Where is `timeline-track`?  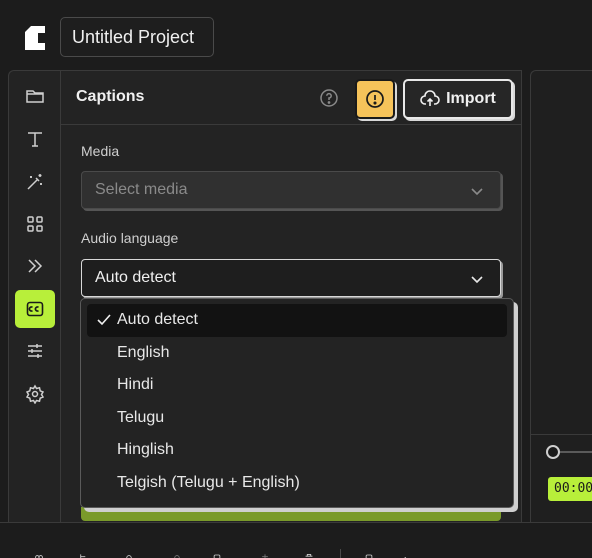
timeline-track is located at coordinates (574, 452).